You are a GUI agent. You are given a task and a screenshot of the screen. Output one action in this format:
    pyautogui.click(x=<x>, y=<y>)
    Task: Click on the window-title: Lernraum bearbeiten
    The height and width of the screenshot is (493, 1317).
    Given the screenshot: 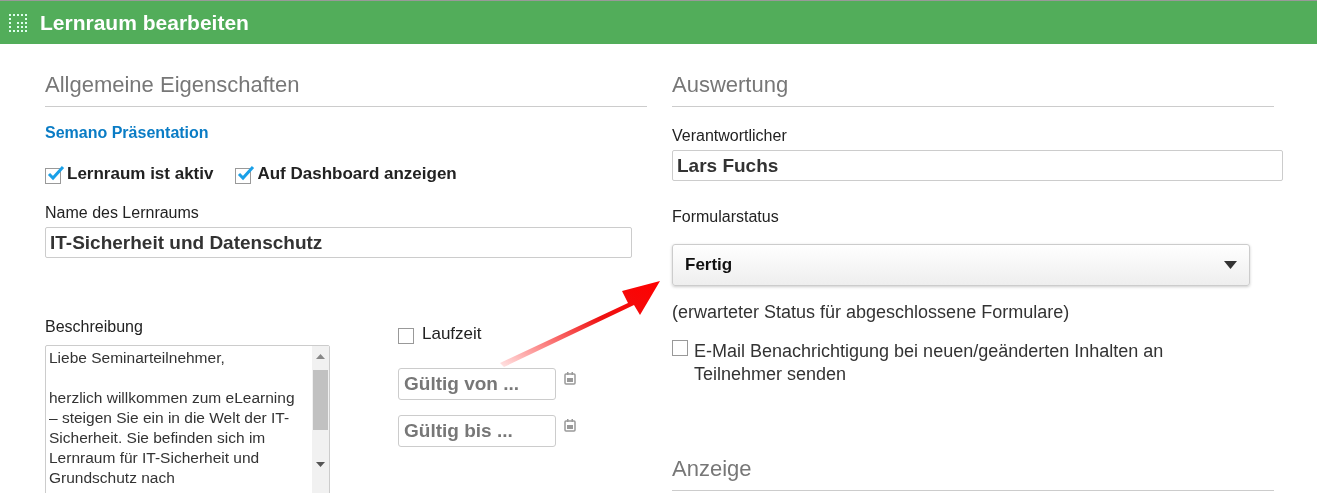 What is the action you would take?
    pyautogui.click(x=144, y=22)
    